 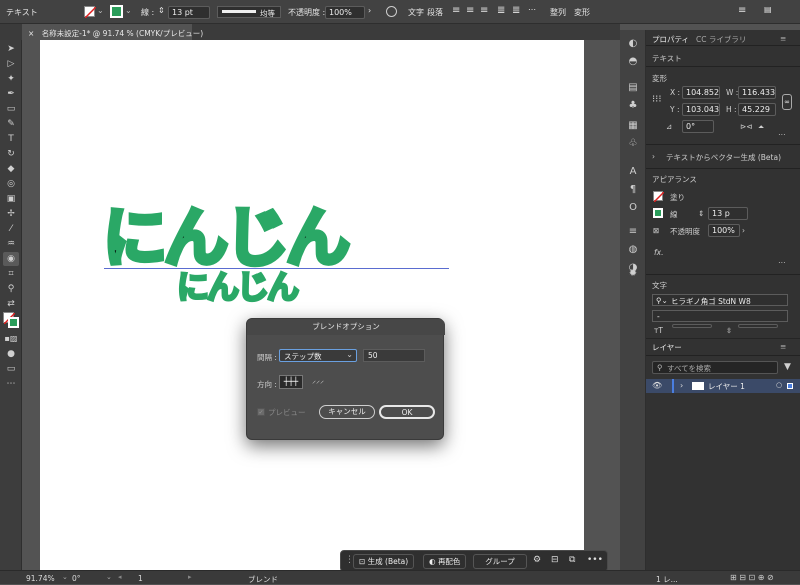 I want to click on magic-wand-tool-icon: ✦, so click(x=11, y=79).